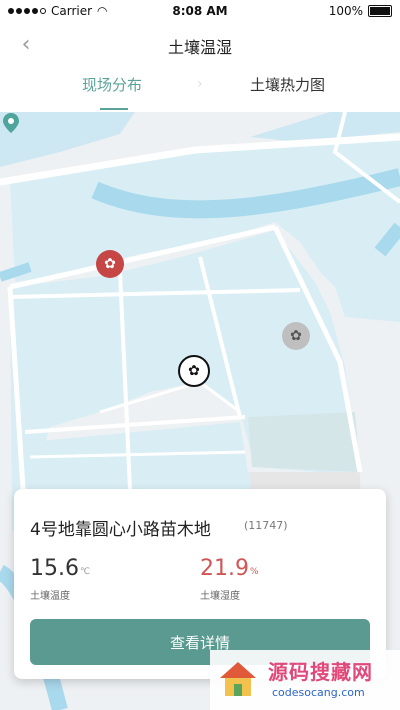  I want to click on location-pin-icon, so click(11, 123).